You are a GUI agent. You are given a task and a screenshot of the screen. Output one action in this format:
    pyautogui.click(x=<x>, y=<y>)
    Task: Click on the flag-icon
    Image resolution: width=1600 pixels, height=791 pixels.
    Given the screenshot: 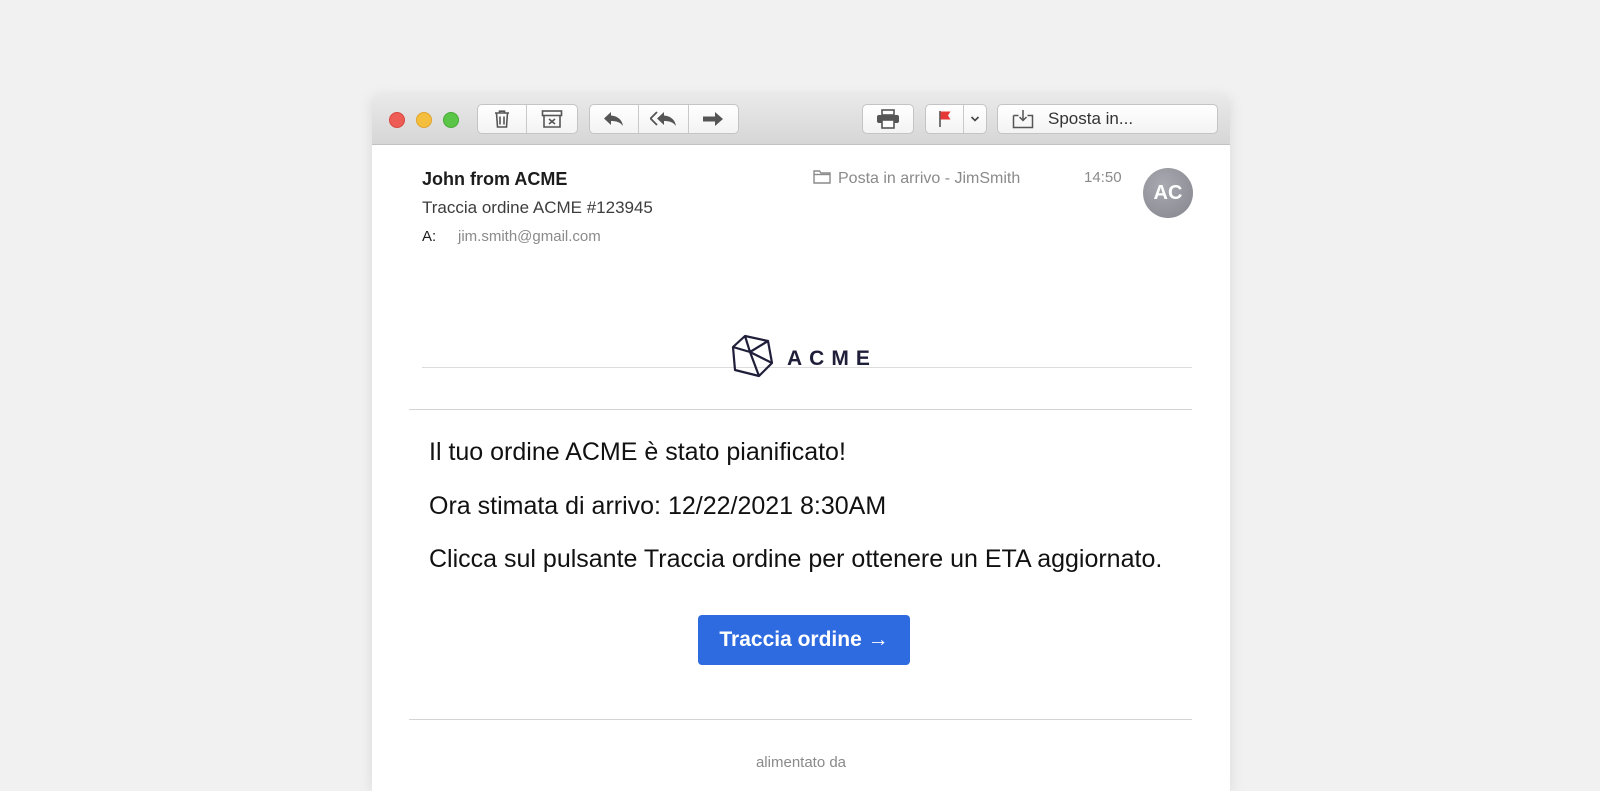 What is the action you would take?
    pyautogui.click(x=945, y=119)
    